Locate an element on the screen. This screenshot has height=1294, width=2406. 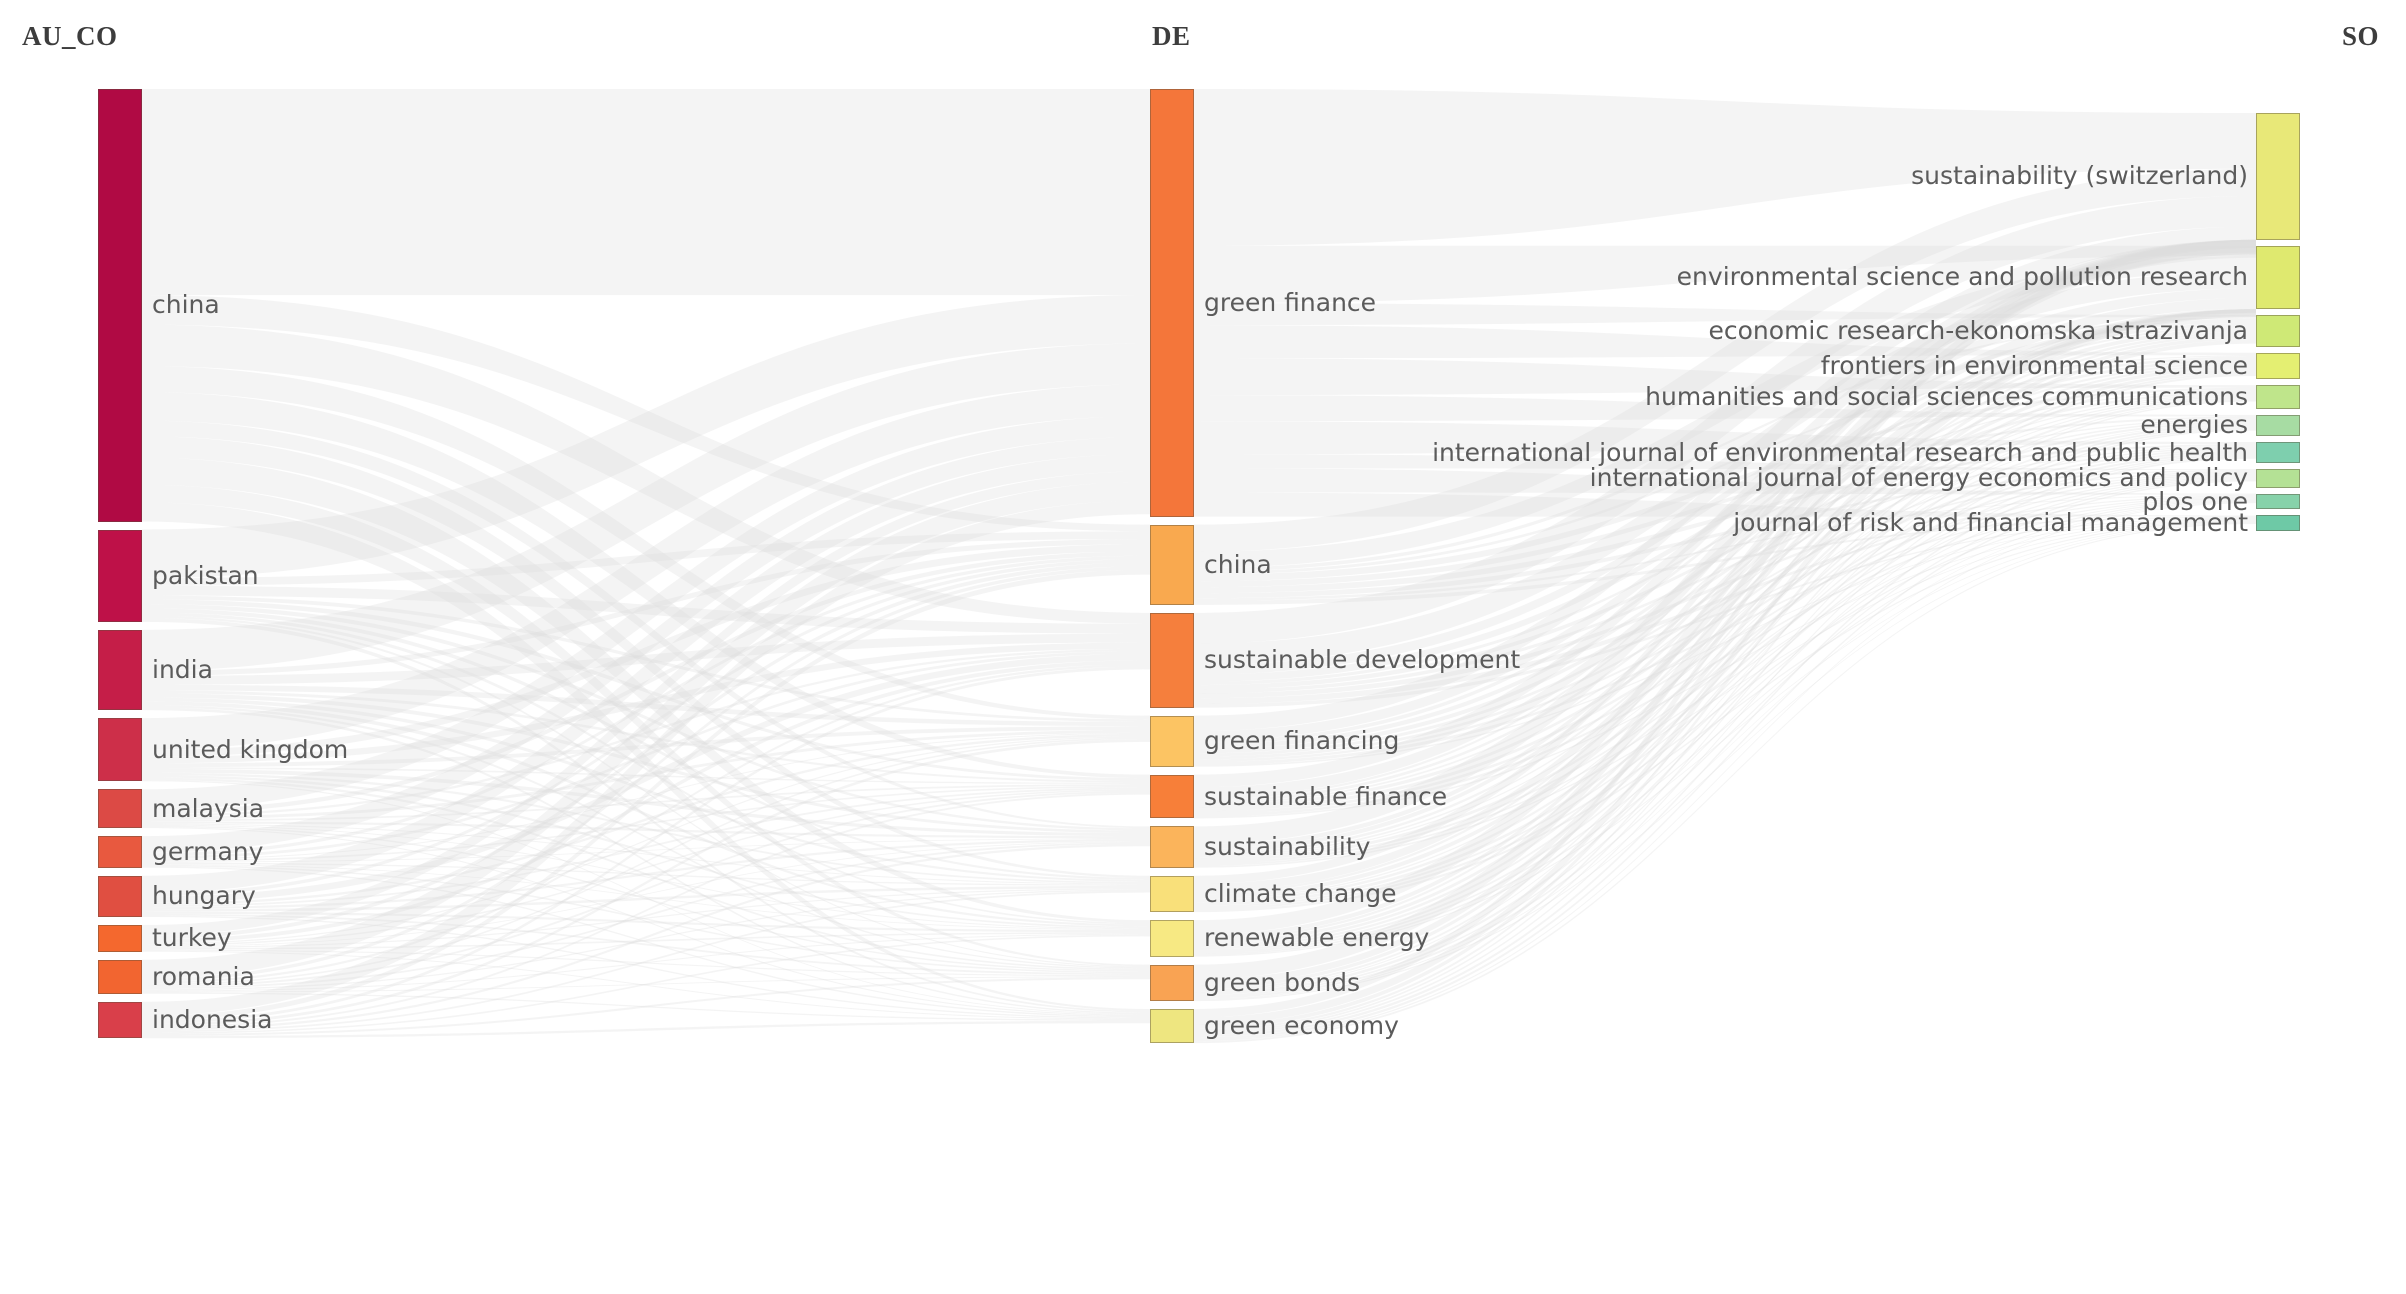
axis-title-de: DE is located at coordinates (1171, 36).